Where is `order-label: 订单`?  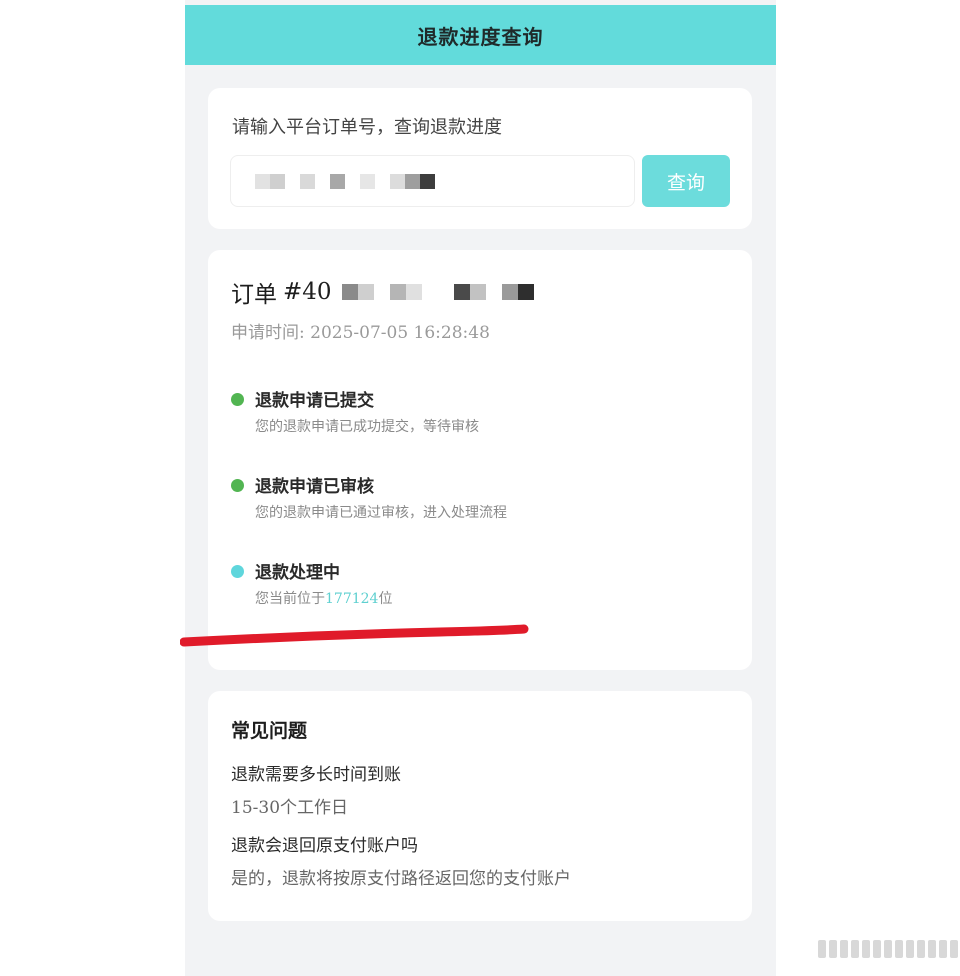
order-label: 订单 is located at coordinates (254, 295).